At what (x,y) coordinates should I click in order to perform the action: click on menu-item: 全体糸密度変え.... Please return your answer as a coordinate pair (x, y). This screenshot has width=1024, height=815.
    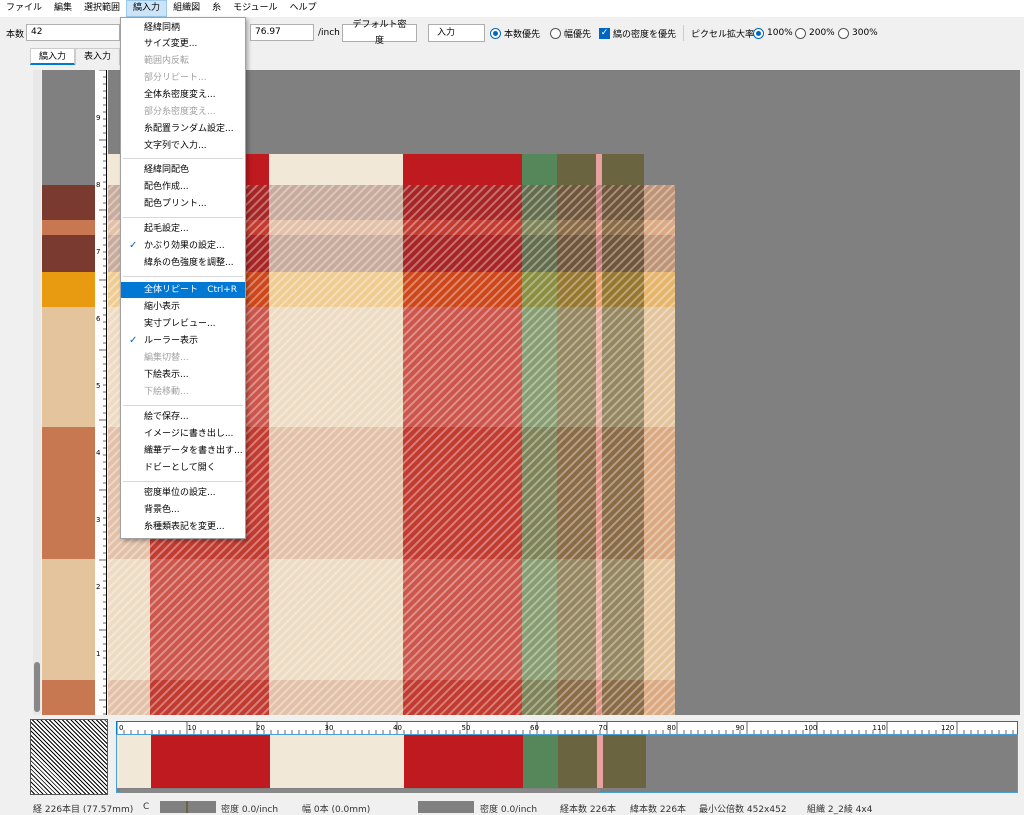
    Looking at the image, I should click on (183, 95).